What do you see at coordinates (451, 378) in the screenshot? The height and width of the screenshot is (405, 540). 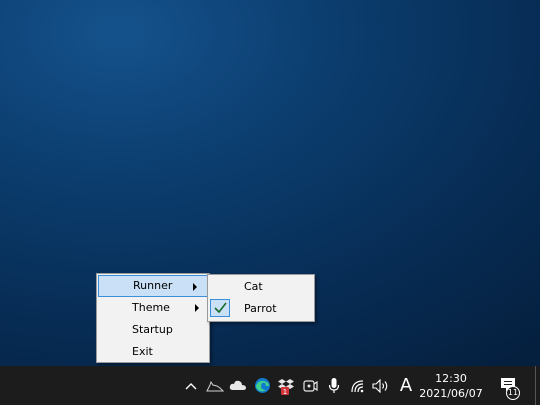 I see `clock-time: 12:30` at bounding box center [451, 378].